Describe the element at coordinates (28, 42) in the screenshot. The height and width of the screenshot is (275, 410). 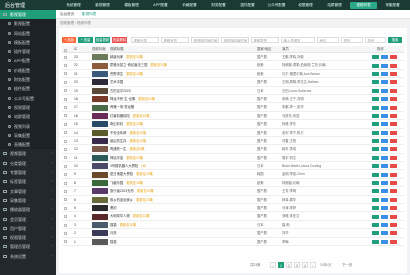
I see `sidebar-item: 模板配置` at that location.